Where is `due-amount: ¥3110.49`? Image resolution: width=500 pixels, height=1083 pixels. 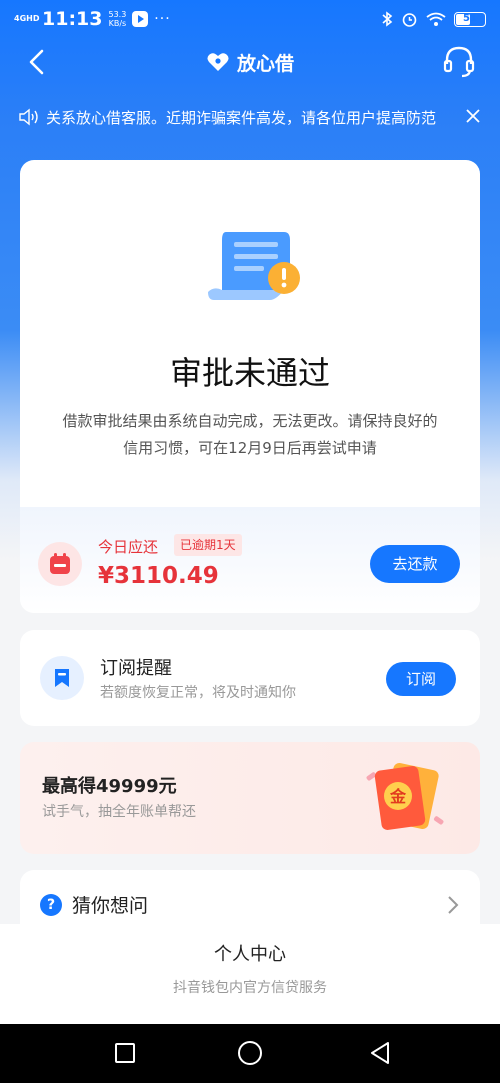
due-amount: ¥3110.49 is located at coordinates (158, 576).